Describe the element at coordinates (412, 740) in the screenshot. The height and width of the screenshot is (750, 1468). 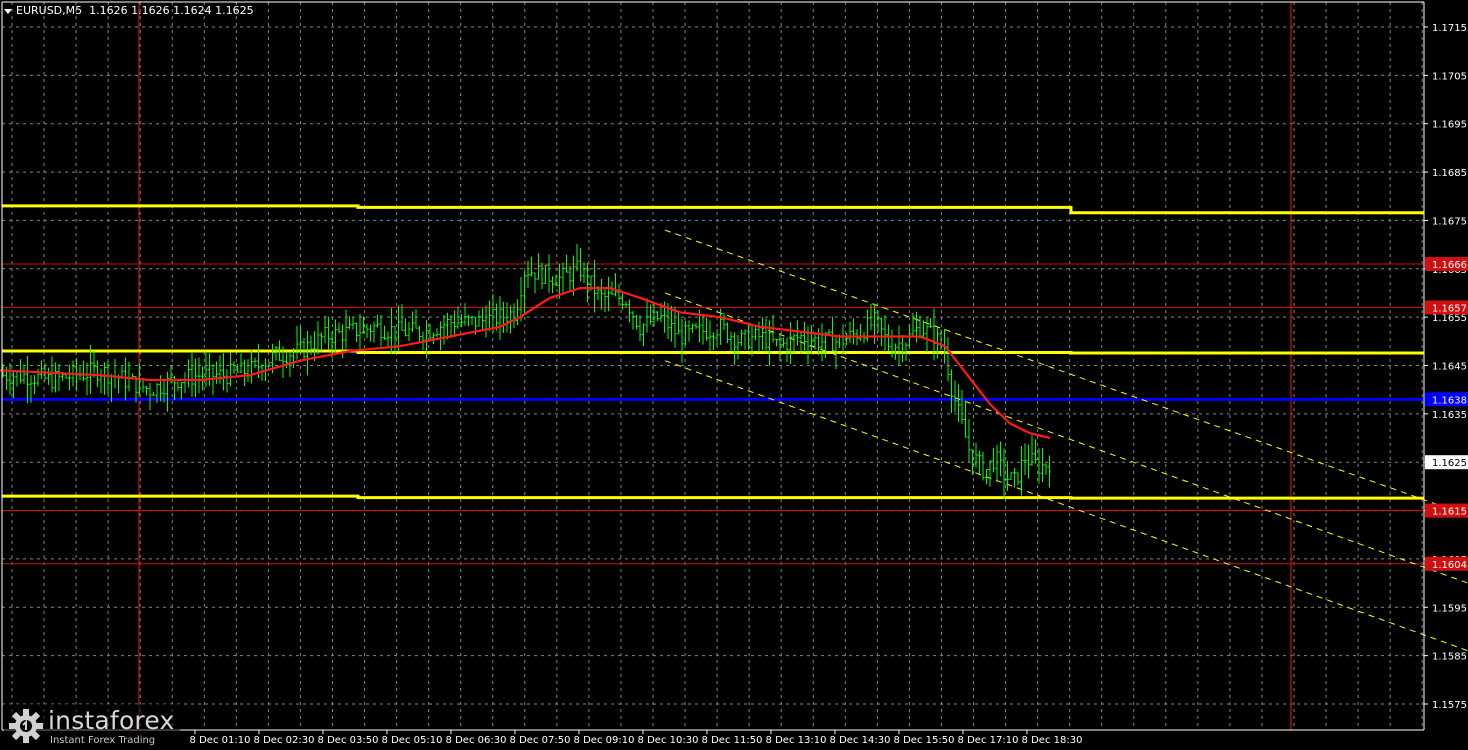
I see `time-tick-label: 8 Dec 05:10` at that location.